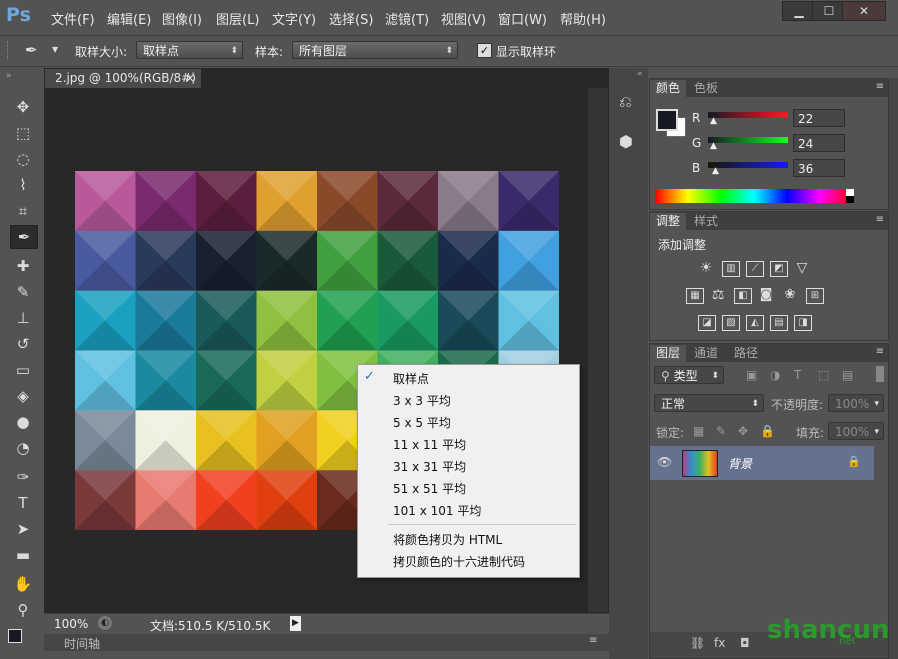 The image size is (898, 659). I want to click on hand-tool-icon: ✋, so click(23, 584).